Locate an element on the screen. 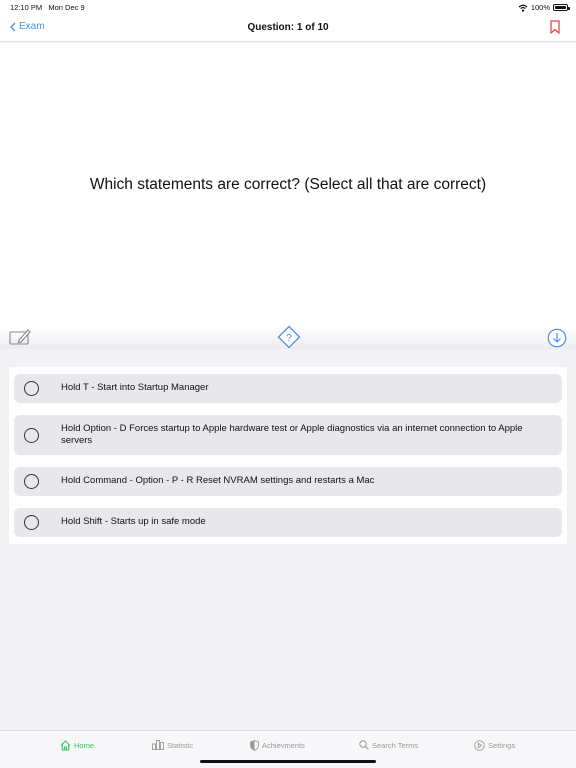  bookmark-button is located at coordinates (555, 29).